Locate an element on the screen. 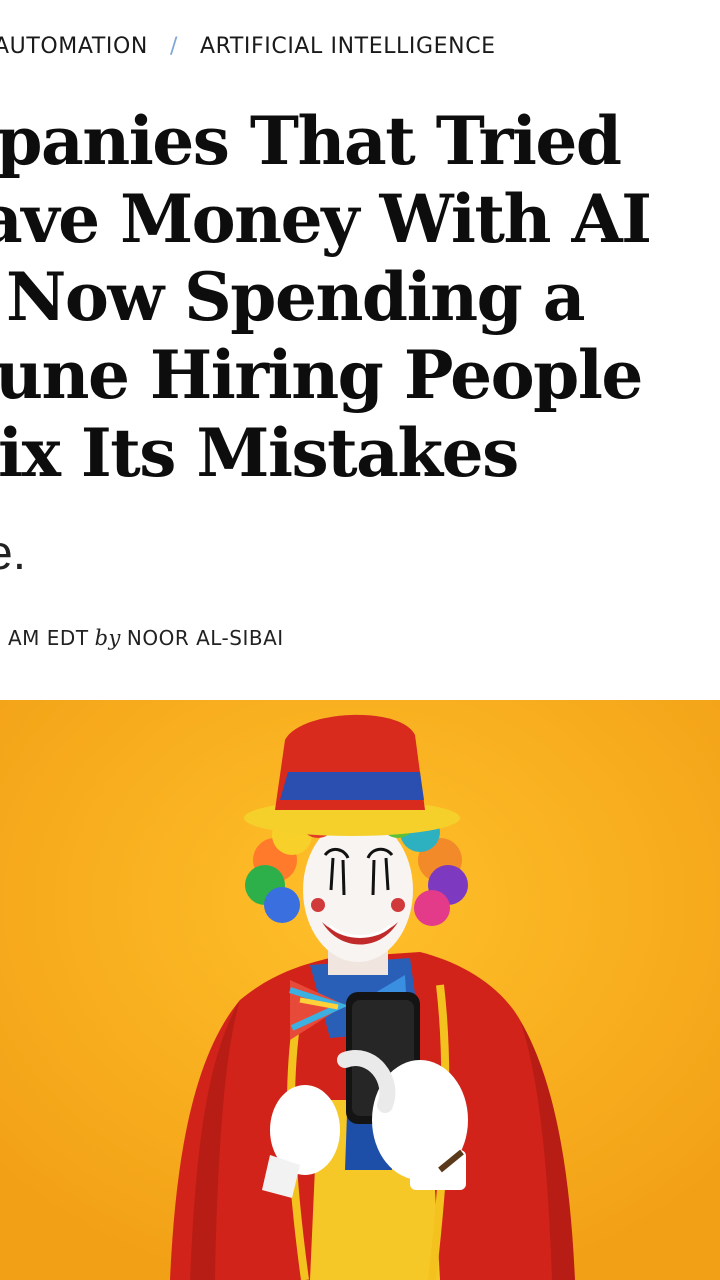  headline-line-3: Now Spending a is located at coordinates (296, 297).